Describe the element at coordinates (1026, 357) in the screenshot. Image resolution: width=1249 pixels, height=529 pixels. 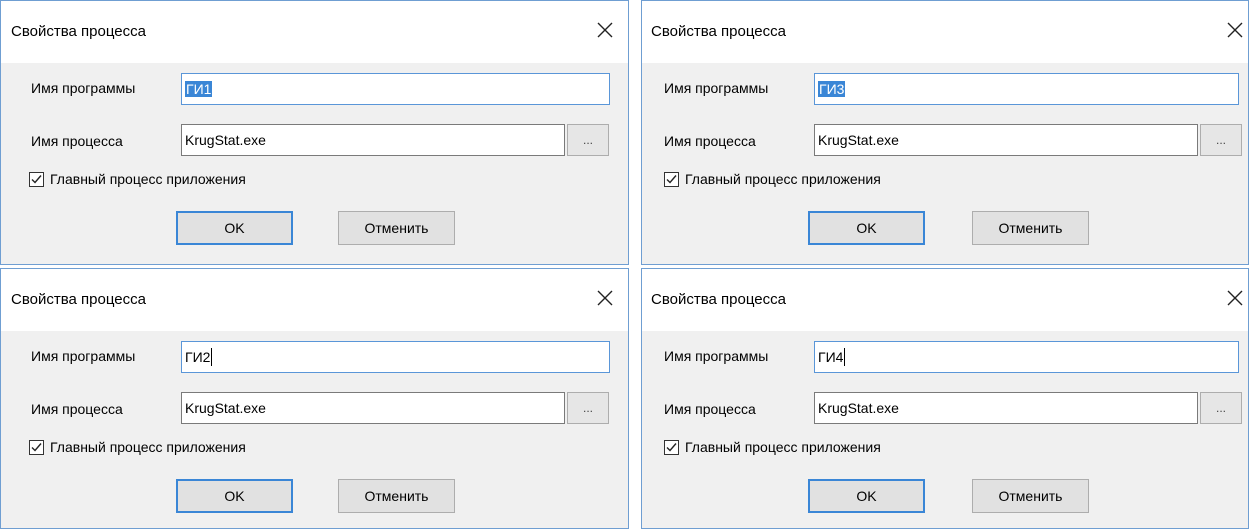
I see `program-name-input: ГИ4` at that location.